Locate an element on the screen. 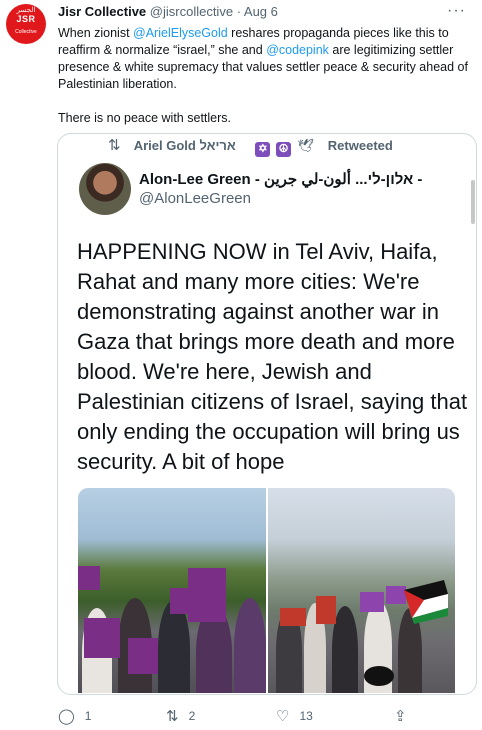 The width and height of the screenshot is (482, 730). author-avatar: الجسر JSR Collective is located at coordinates (26, 24).